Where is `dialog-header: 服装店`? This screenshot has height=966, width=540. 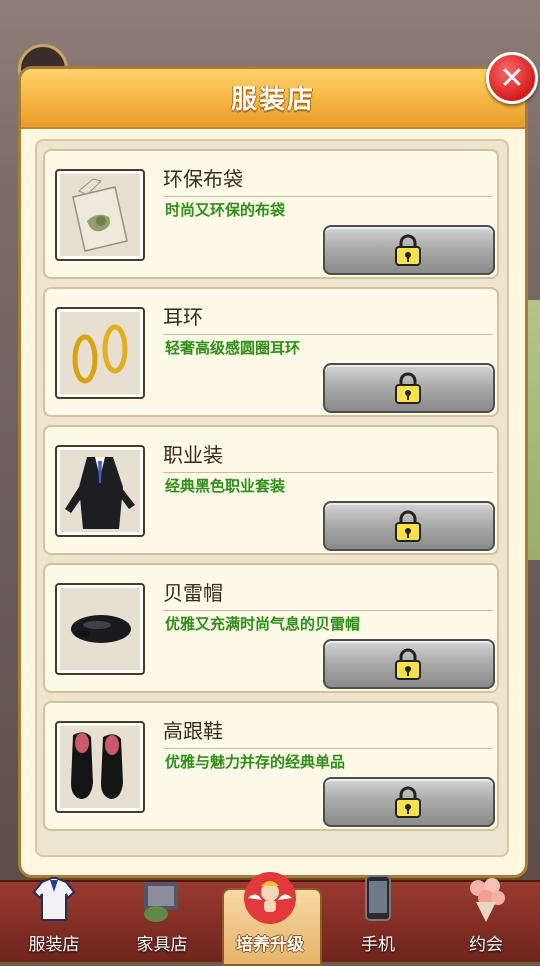
dialog-header: 服装店 is located at coordinates (273, 99).